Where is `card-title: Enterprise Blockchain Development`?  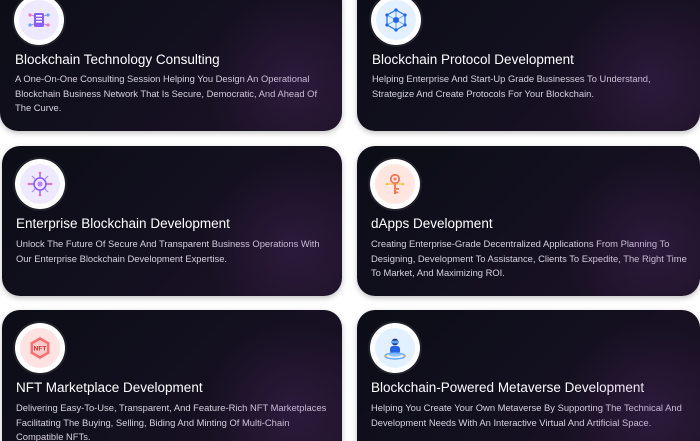
card-title: Enterprise Blockchain Development is located at coordinates (123, 223).